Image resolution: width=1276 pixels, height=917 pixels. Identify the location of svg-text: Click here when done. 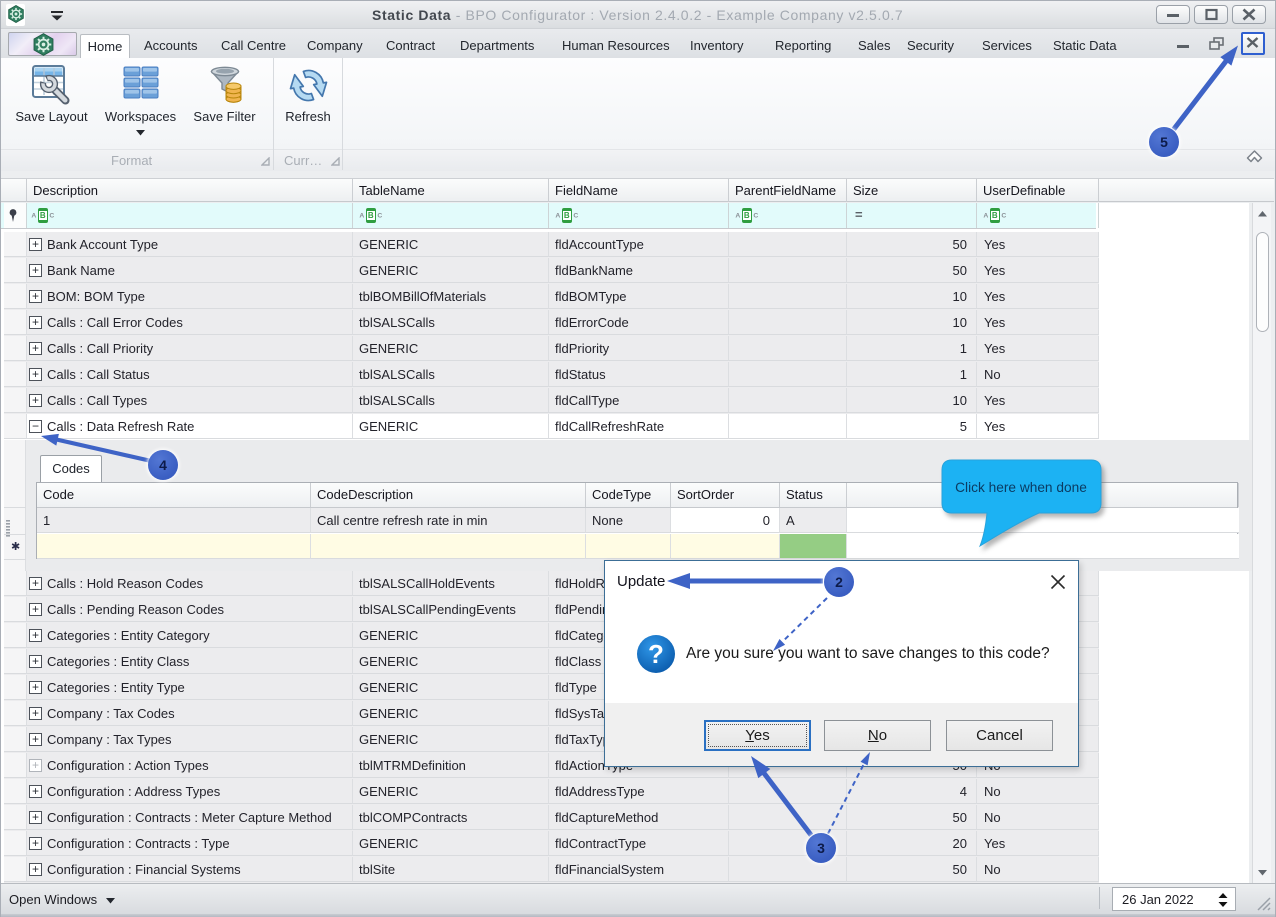
(1021, 487).